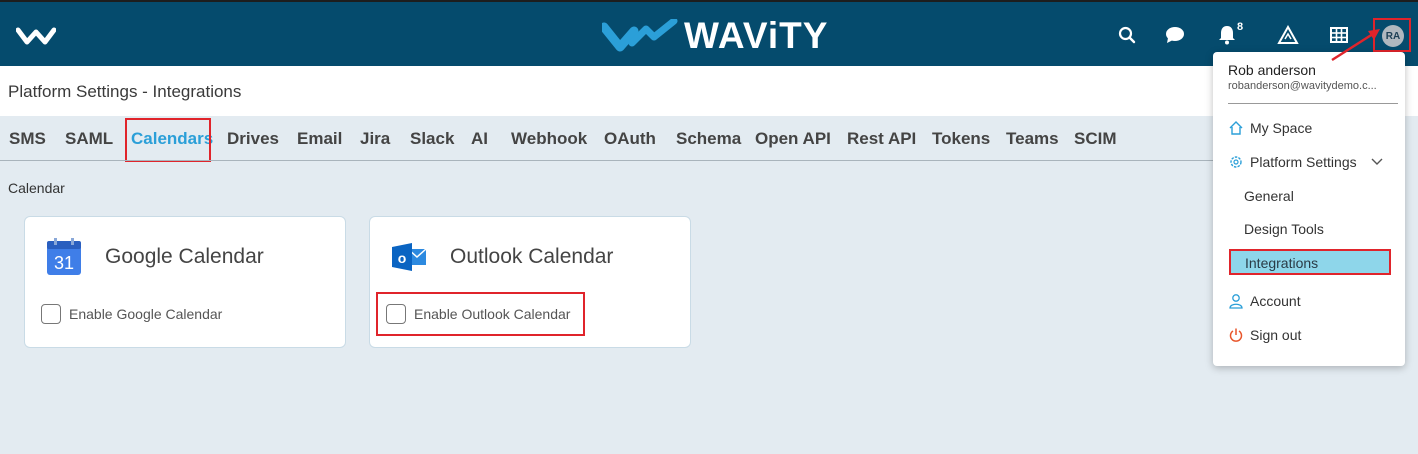 The width and height of the screenshot is (1418, 454). I want to click on menu-label-account: Account, so click(1275, 301).